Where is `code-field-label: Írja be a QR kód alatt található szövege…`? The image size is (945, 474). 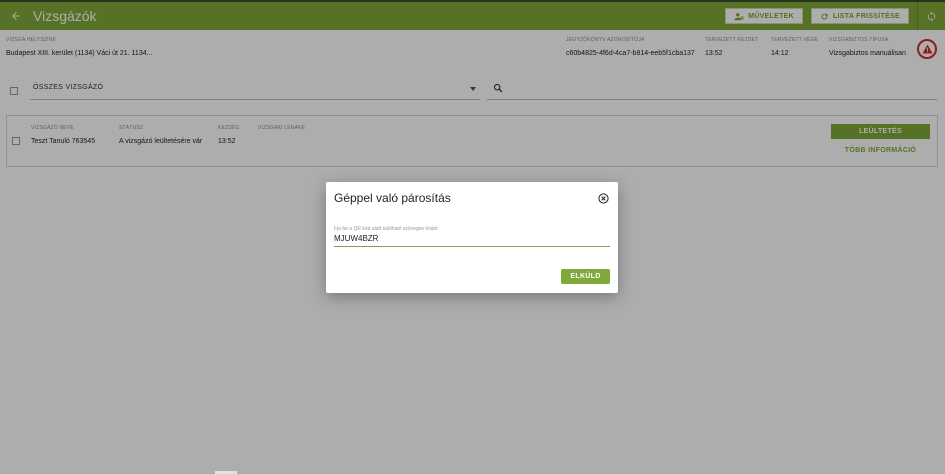 code-field-label: Írja be a QR kód alatt található szövege… is located at coordinates (386, 229).